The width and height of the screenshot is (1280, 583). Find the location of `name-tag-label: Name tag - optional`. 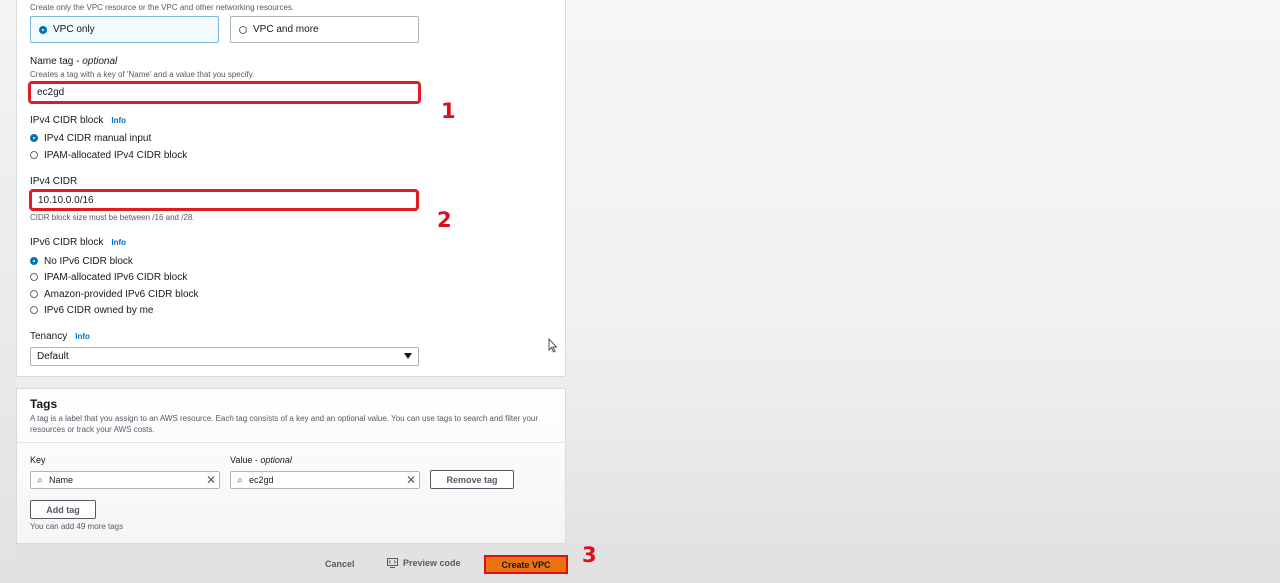

name-tag-label: Name tag - optional is located at coordinates (74, 61).